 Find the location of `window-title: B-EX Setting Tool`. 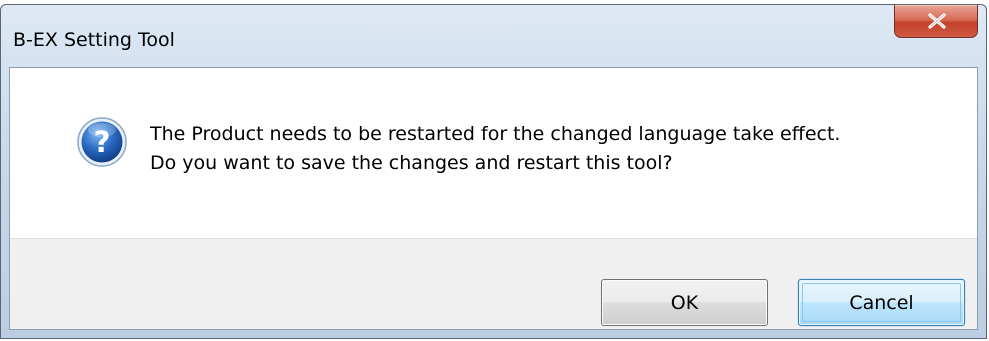

window-title: B-EX Setting Tool is located at coordinates (94, 40).